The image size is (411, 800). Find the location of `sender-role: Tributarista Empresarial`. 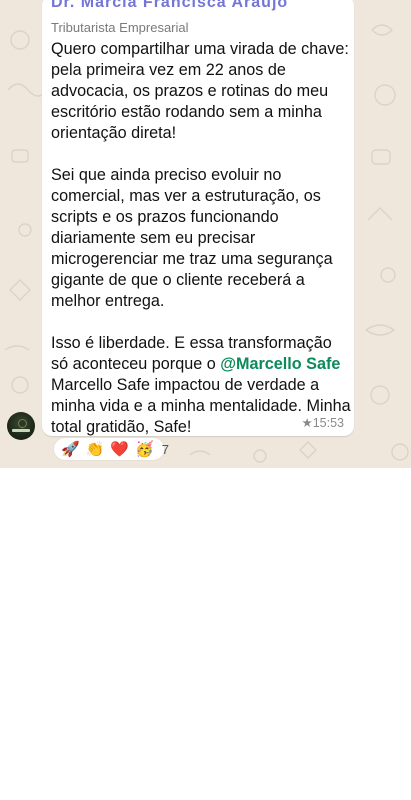

sender-role: Tributarista Empresarial is located at coordinates (120, 27).